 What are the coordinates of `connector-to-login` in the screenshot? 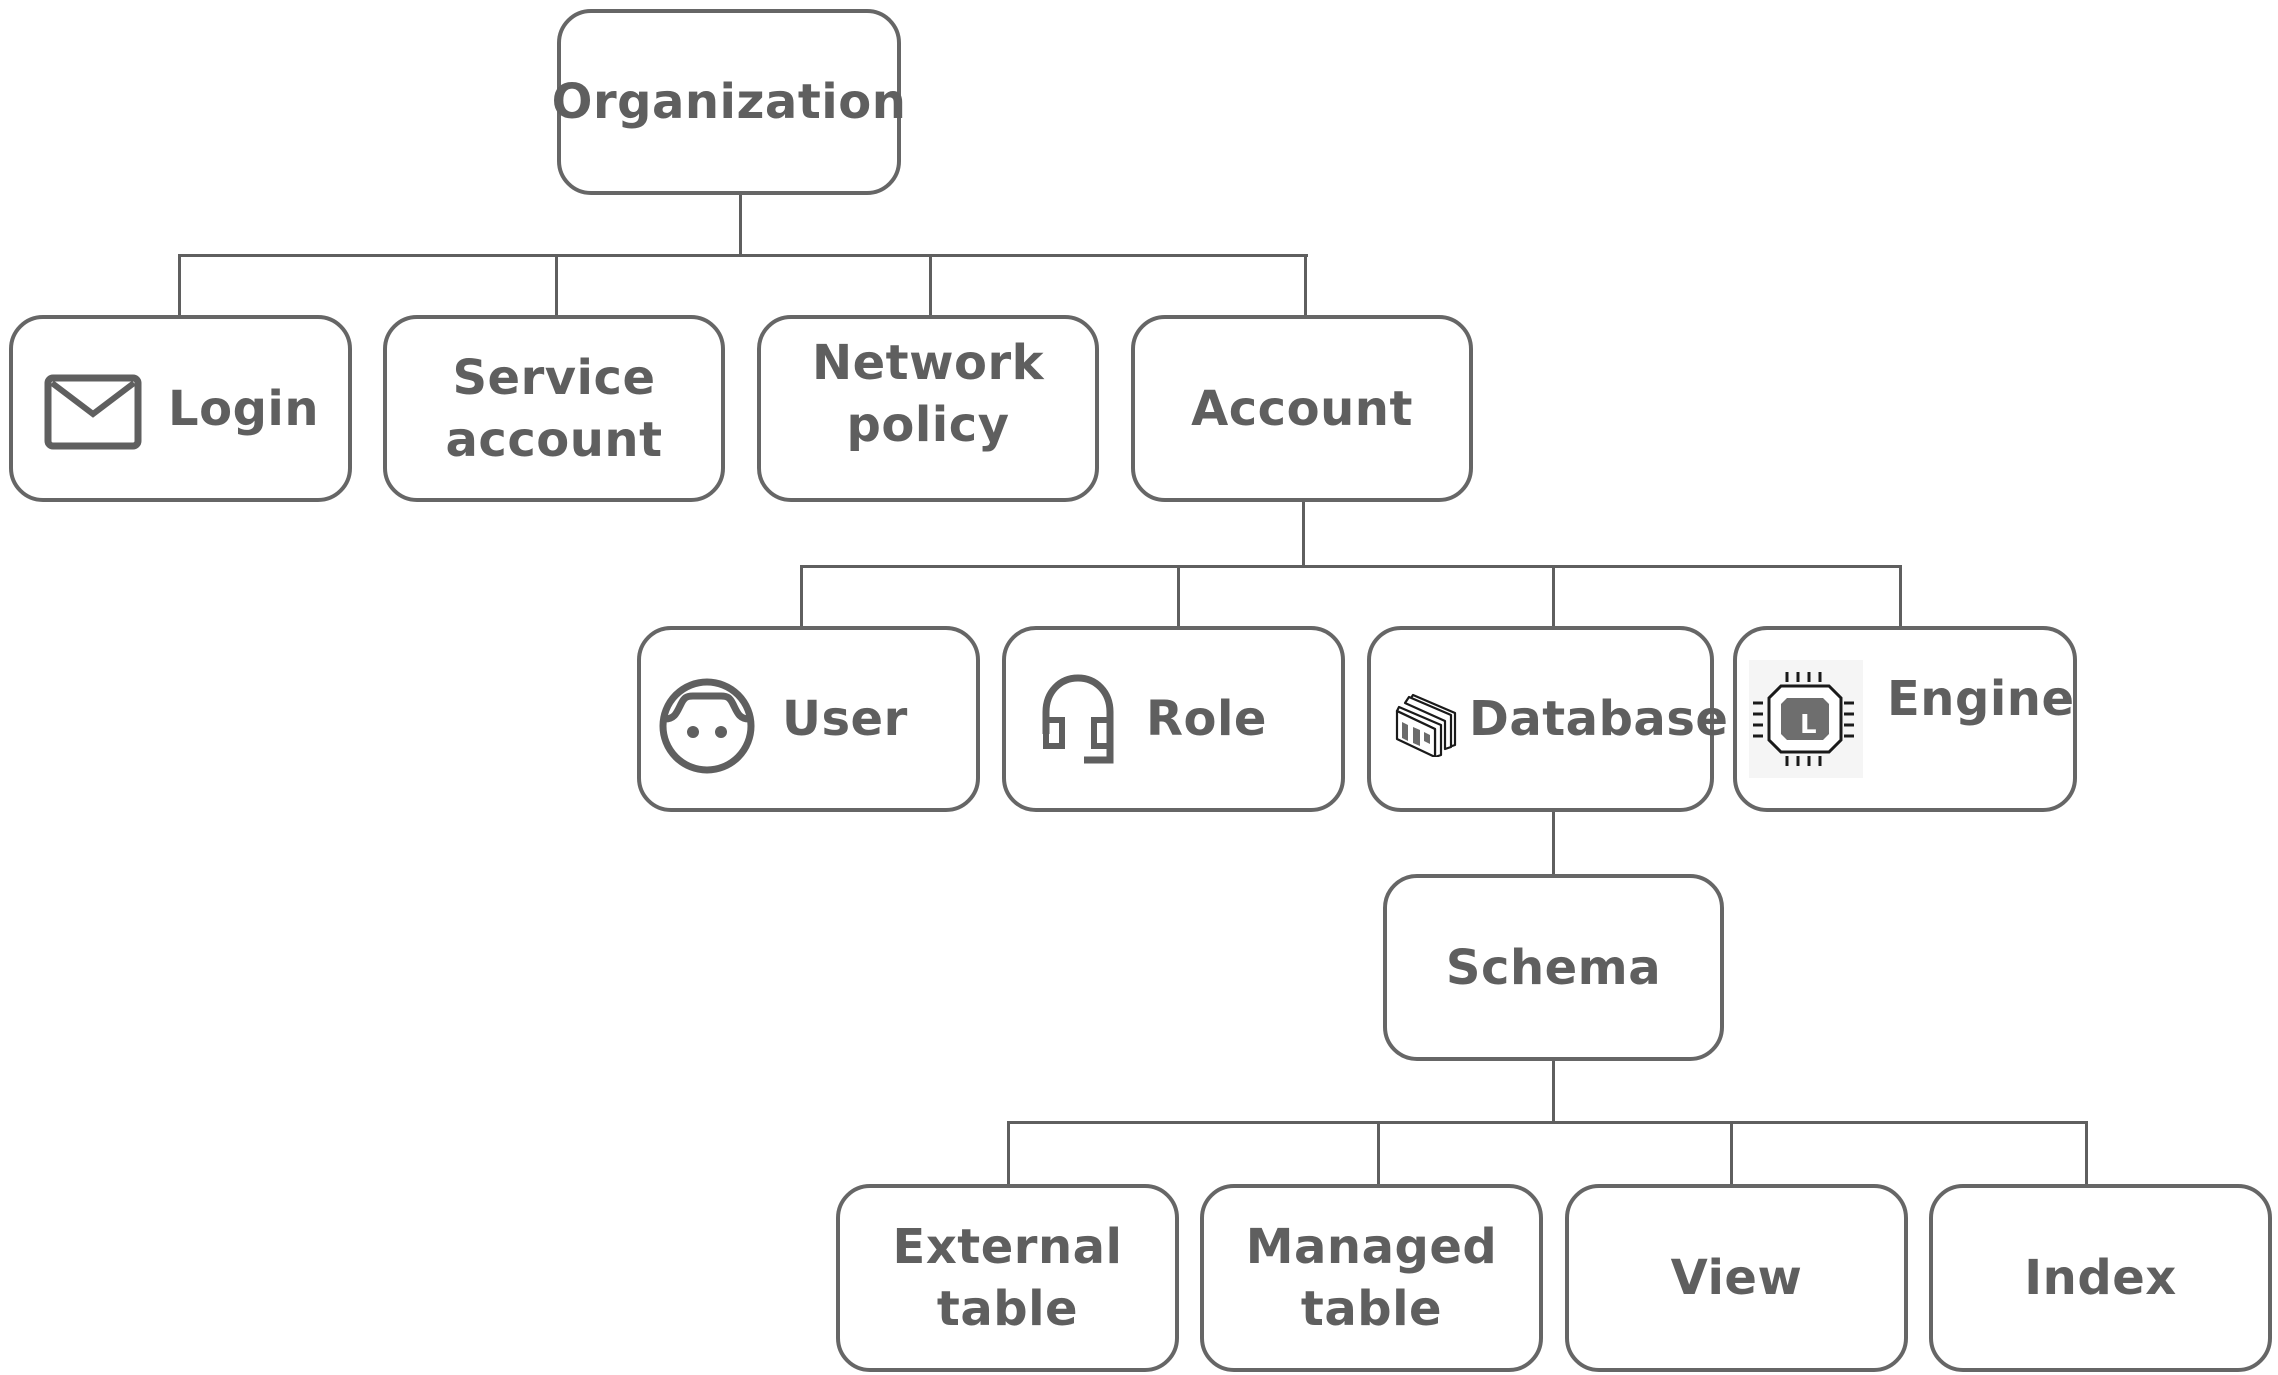 It's located at (179, 285).